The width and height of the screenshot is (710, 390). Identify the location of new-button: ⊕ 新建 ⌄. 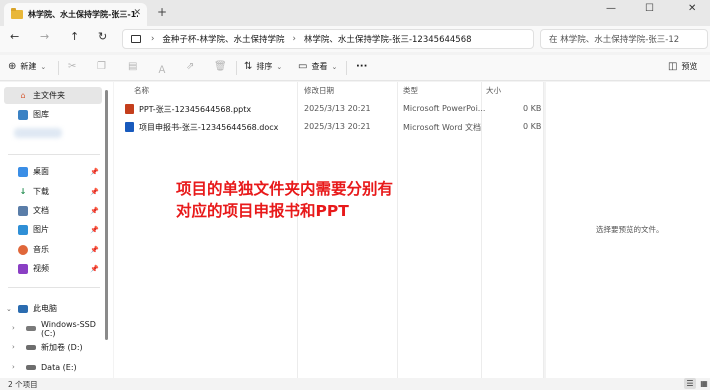
(27, 66).